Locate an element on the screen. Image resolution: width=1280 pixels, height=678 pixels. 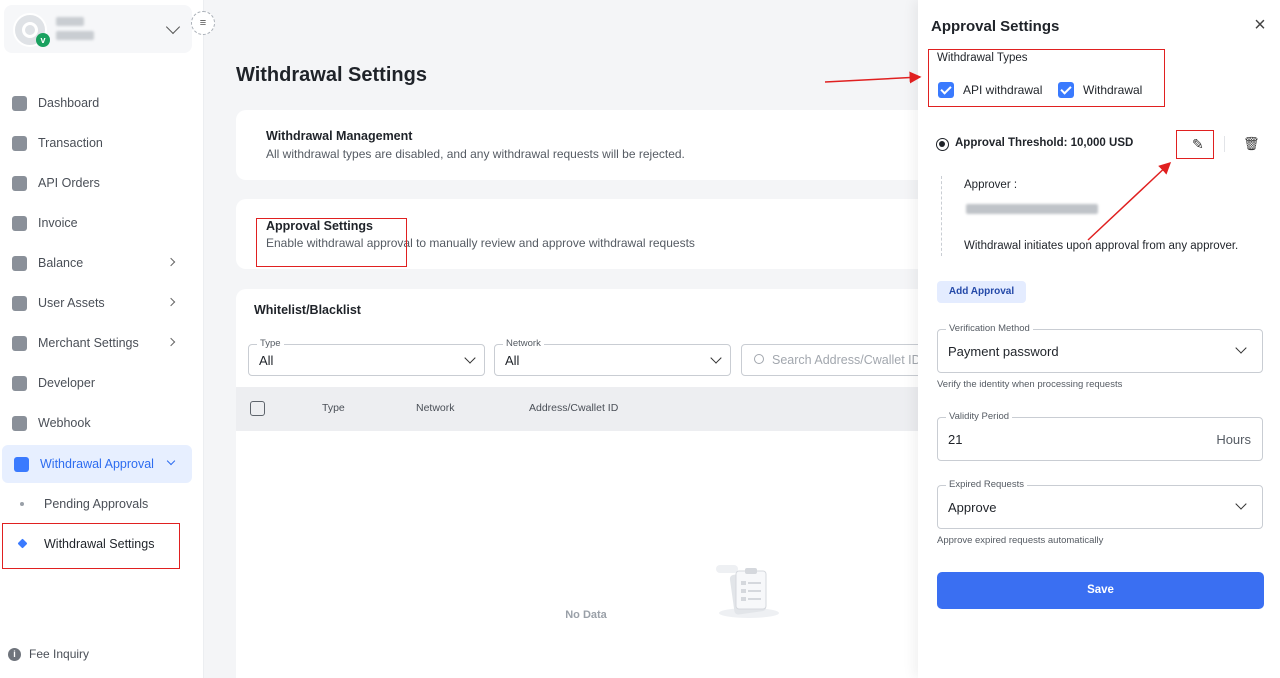
annotation-arrow is located at coordinates (873, 77).